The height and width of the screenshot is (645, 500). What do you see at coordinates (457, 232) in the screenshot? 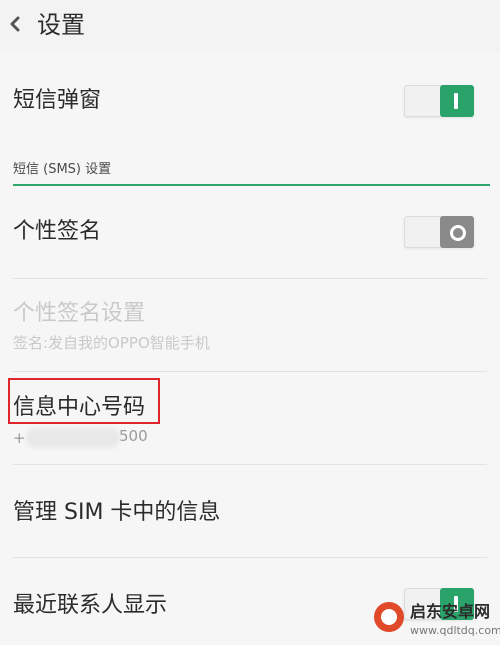
I see `toggle-off-knob` at bounding box center [457, 232].